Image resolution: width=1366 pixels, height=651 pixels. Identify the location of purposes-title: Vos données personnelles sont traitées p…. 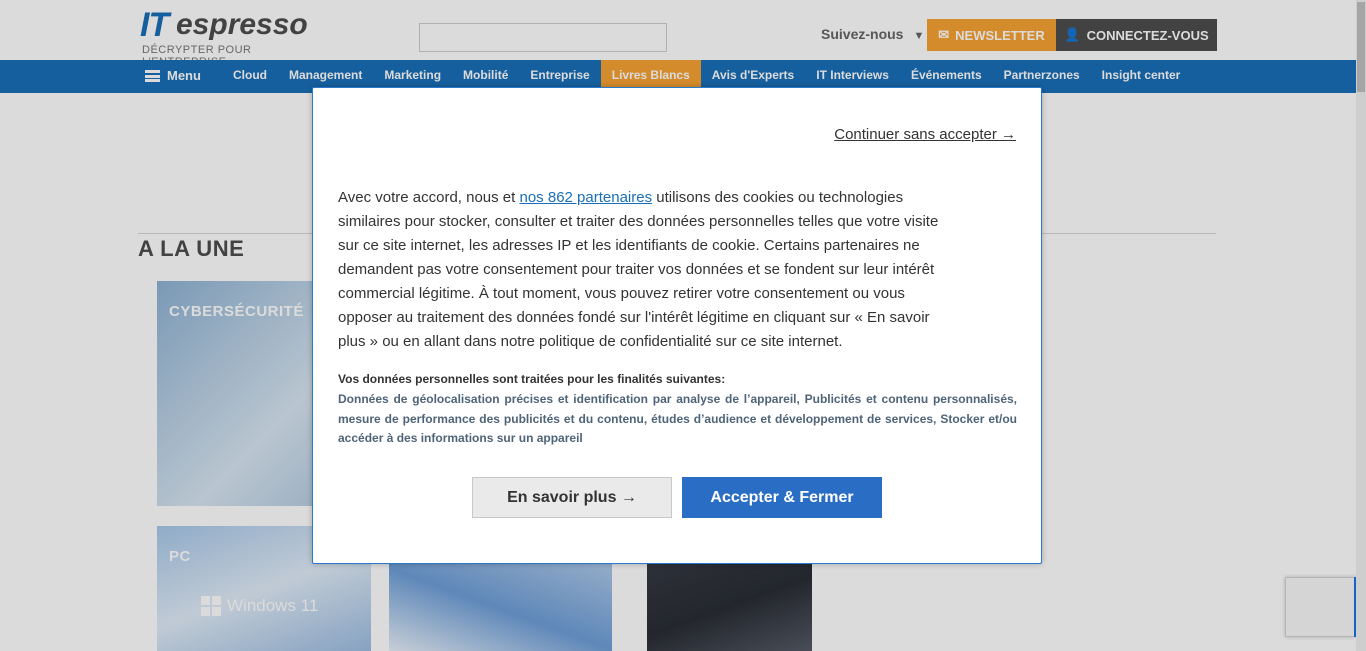
(532, 379).